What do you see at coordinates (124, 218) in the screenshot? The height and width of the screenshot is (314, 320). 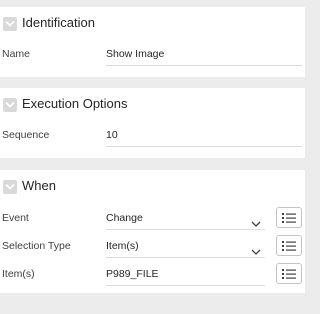 I see `event-value: Change` at bounding box center [124, 218].